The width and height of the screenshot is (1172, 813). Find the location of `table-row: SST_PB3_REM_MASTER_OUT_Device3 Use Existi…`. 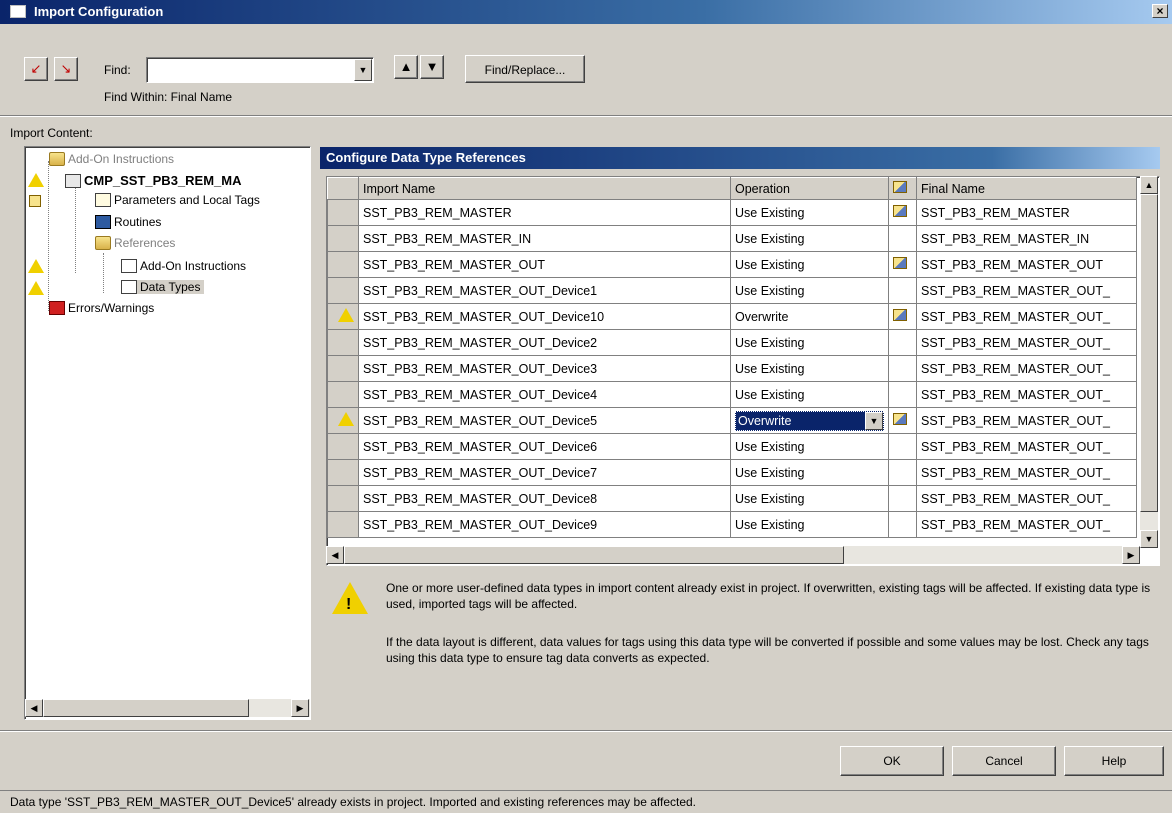

table-row: SST_PB3_REM_MASTER_OUT_Device3 Use Existi… is located at coordinates (732, 368).